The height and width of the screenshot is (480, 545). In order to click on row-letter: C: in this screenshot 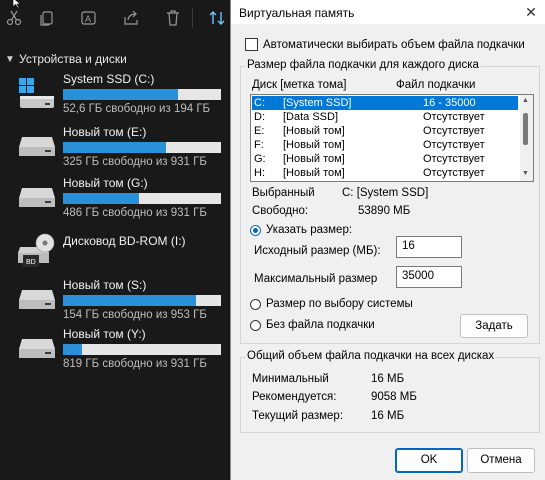, I will do `click(259, 103)`.